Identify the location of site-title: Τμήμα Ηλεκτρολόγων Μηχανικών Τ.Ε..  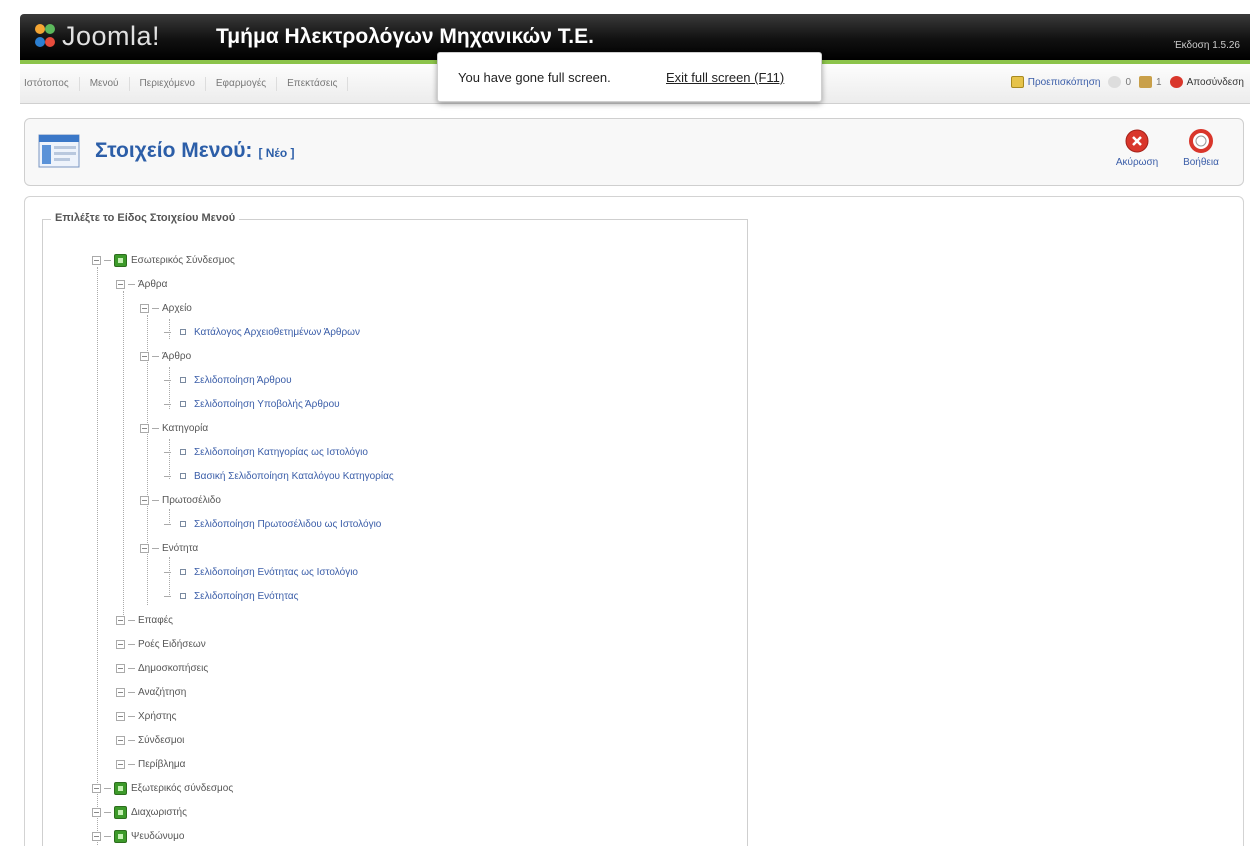
(405, 36).